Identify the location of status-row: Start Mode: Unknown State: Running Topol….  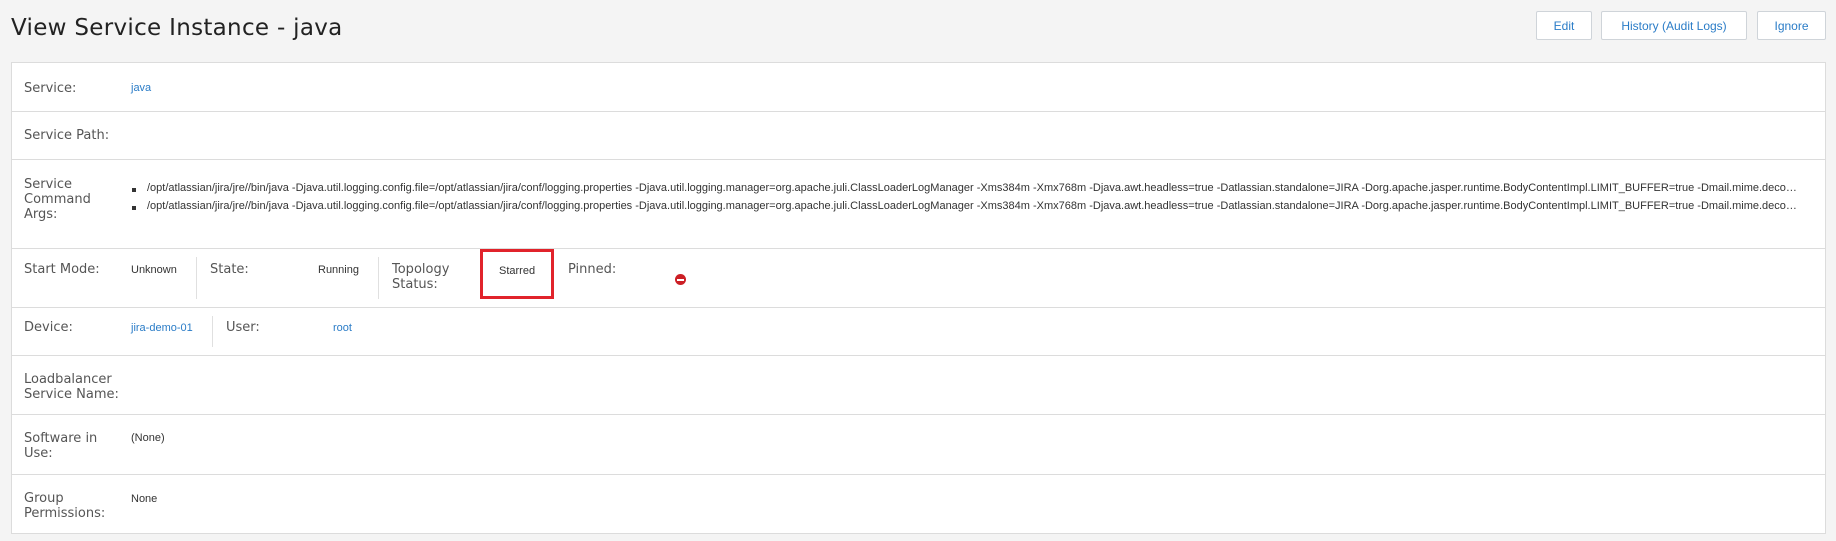
(918, 278).